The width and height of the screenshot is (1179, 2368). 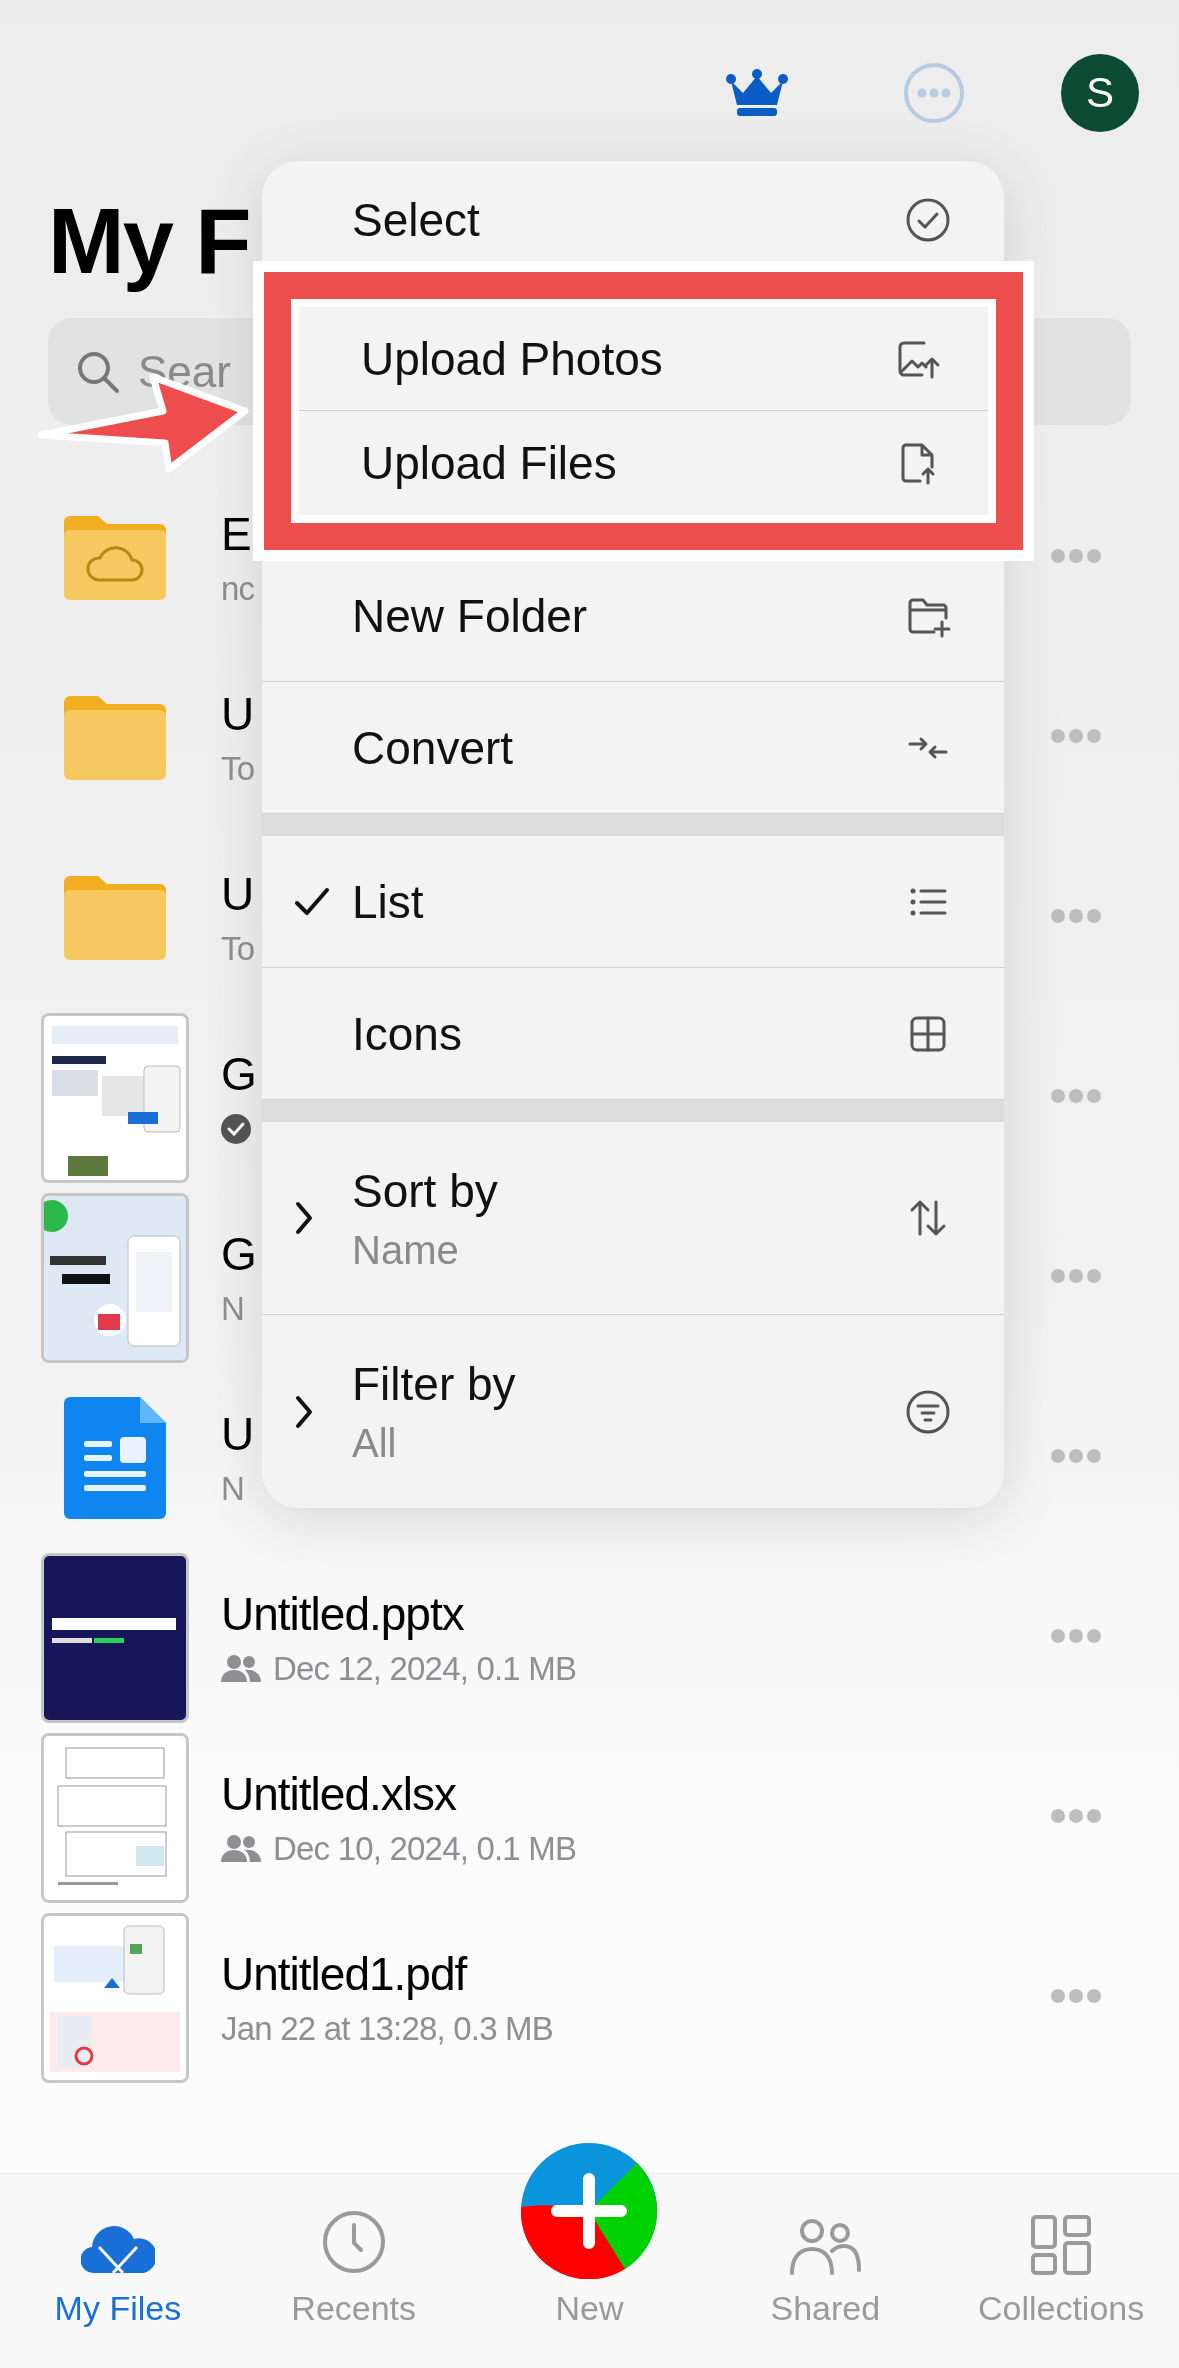 What do you see at coordinates (416, 220) in the screenshot?
I see `menu-item-label: Select` at bounding box center [416, 220].